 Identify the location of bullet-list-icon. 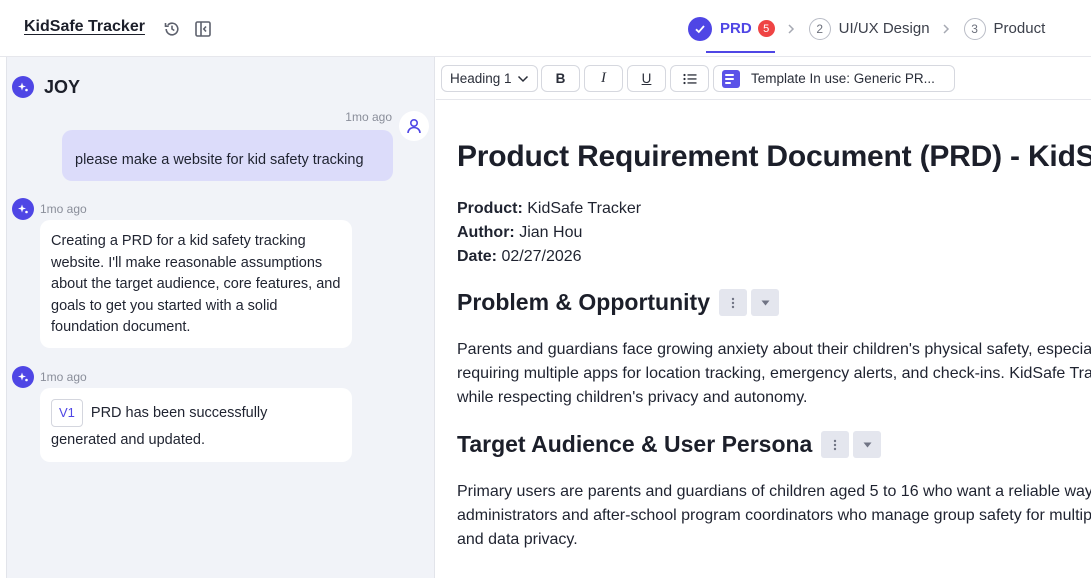
(689, 78).